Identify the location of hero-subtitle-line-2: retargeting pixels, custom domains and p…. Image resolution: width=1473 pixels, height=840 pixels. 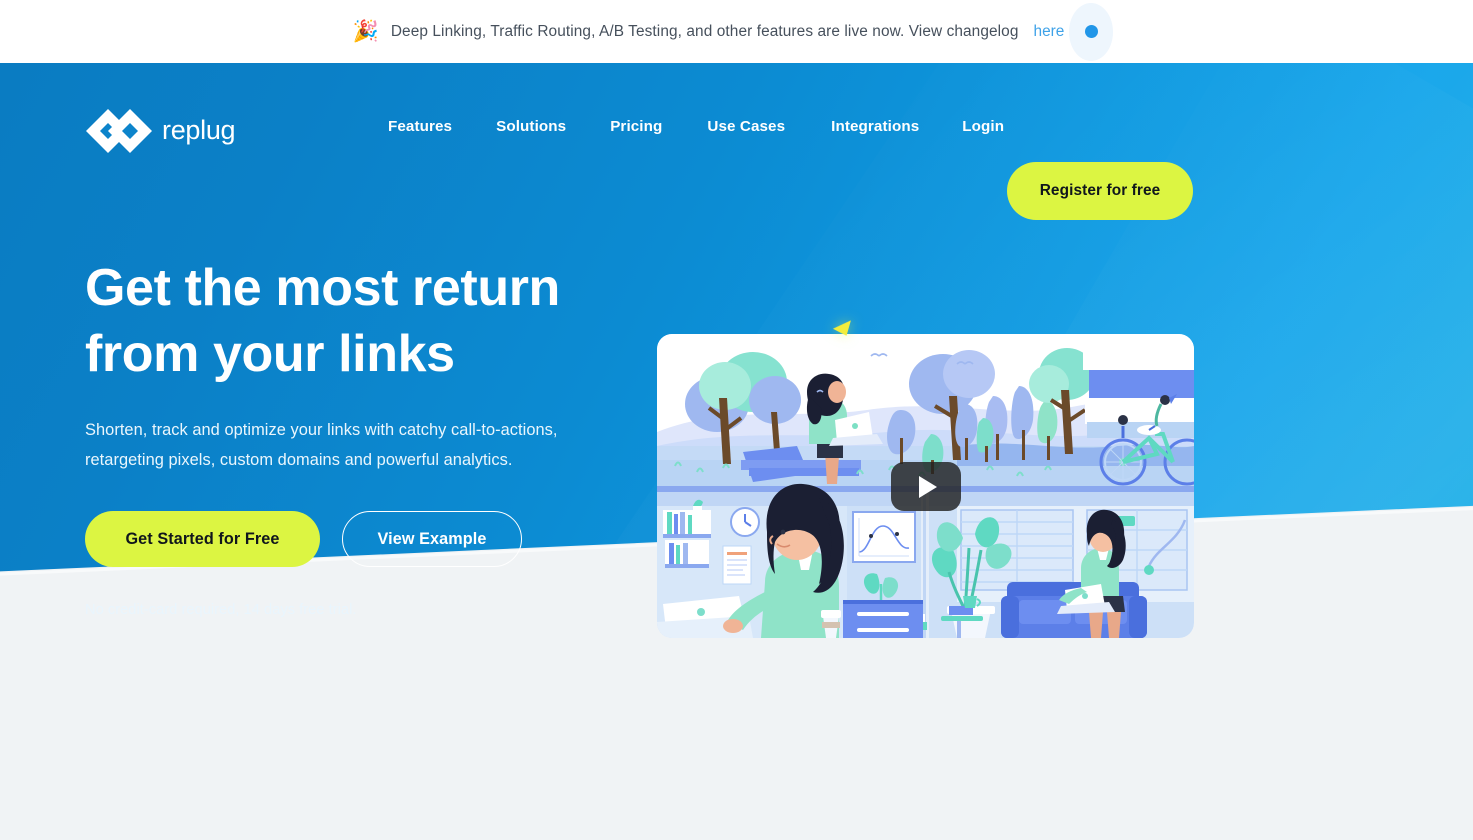
(299, 460).